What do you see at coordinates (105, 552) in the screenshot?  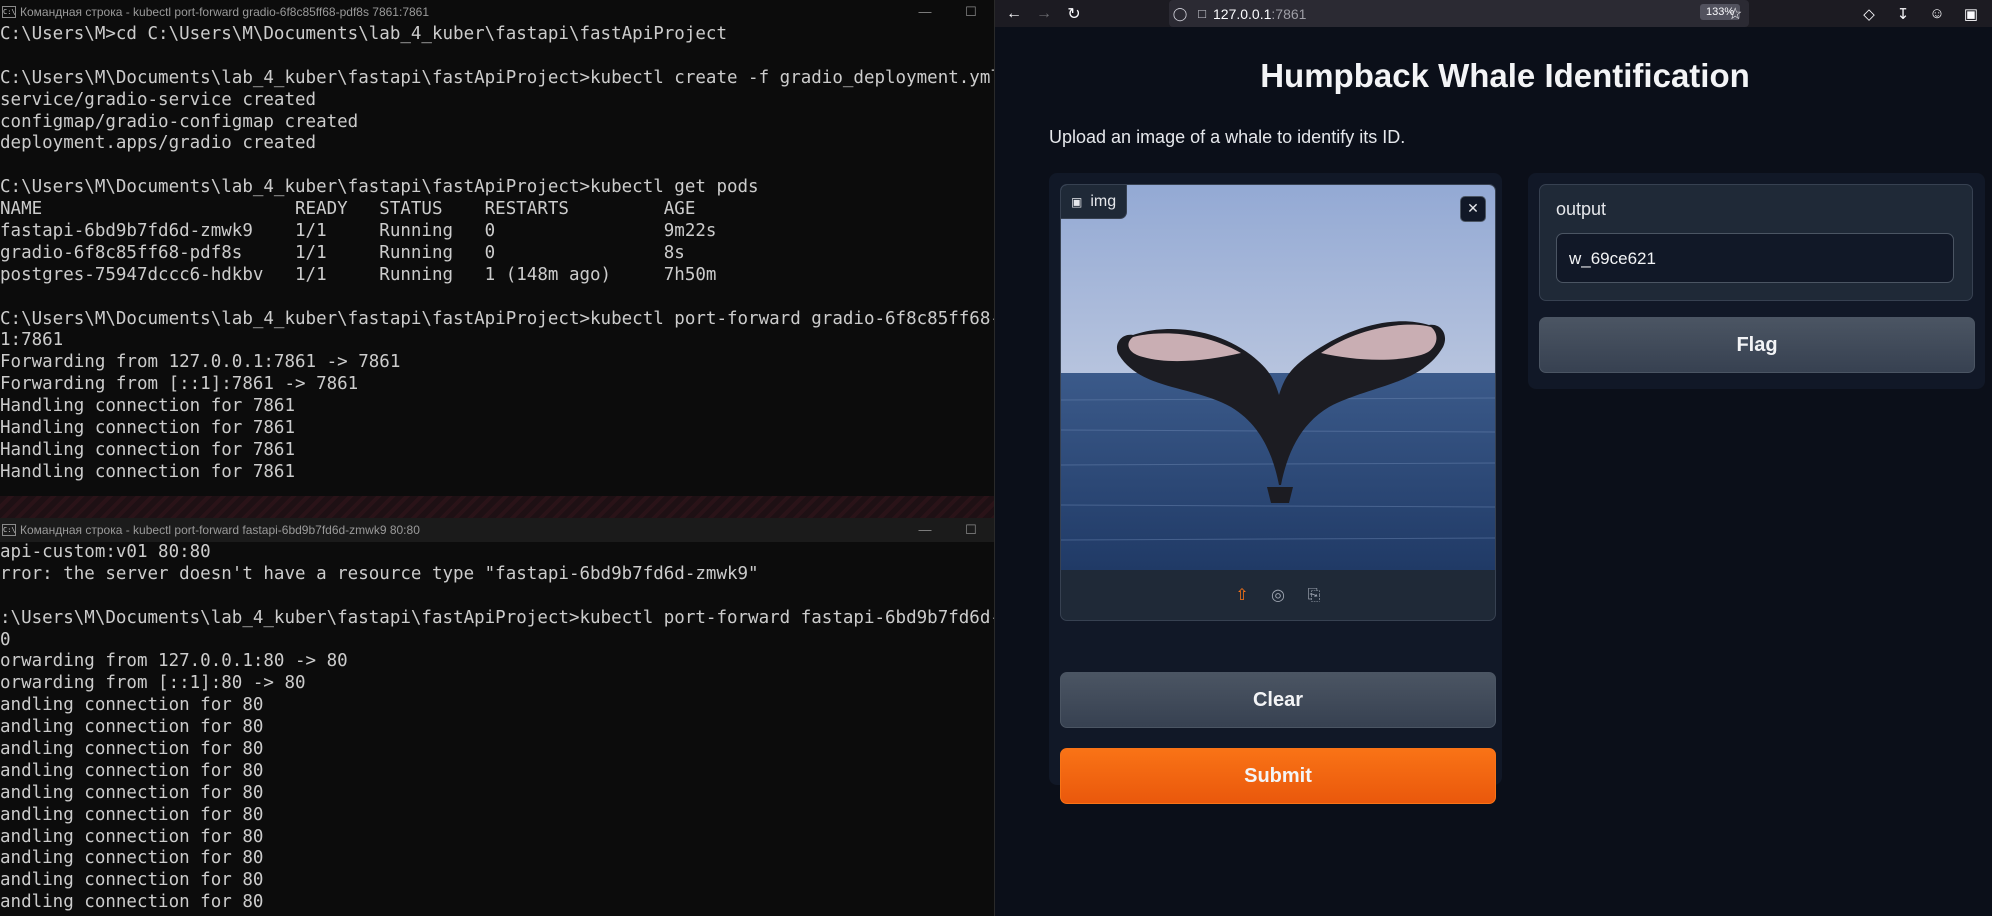 I see `terminal-line: api-custom:v01 80:80` at bounding box center [105, 552].